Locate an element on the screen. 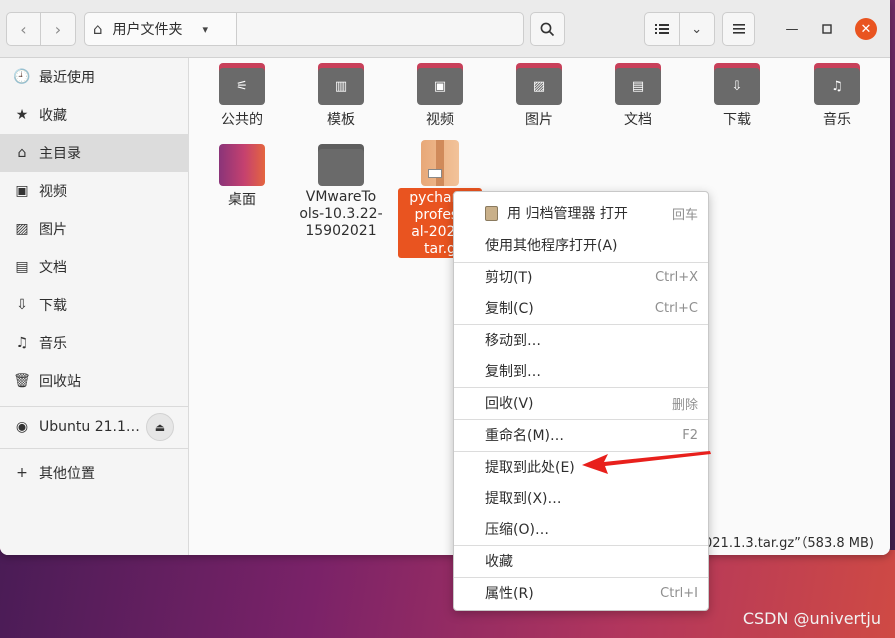 This screenshot has width=895, height=638. sidebar-item-starred: ★ 收藏 is located at coordinates (94, 115).